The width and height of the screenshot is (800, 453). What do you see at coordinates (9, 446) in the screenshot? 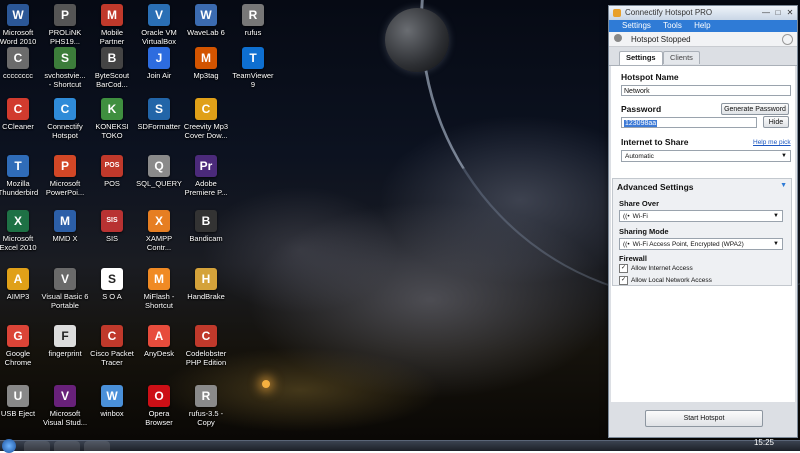
I see `start-button` at bounding box center [9, 446].